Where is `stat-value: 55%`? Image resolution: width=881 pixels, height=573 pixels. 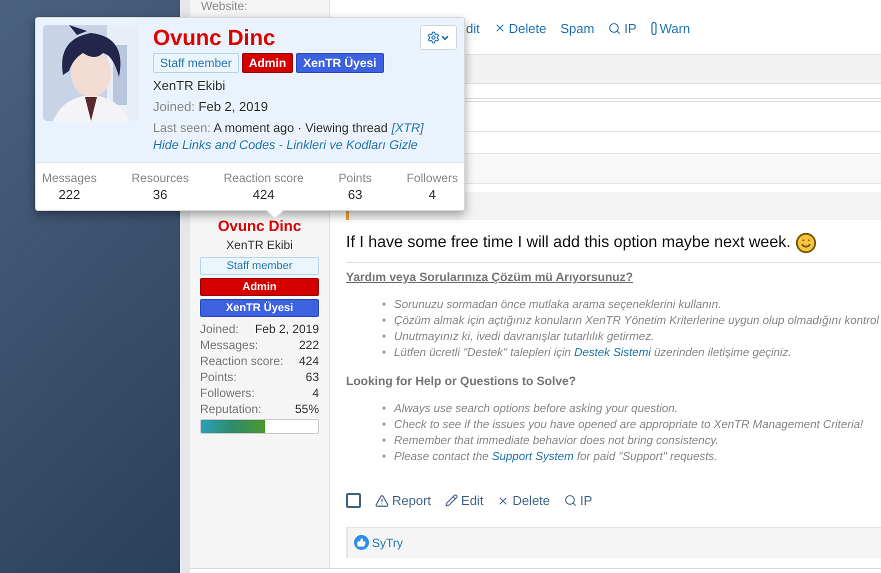 stat-value: 55% is located at coordinates (306, 409).